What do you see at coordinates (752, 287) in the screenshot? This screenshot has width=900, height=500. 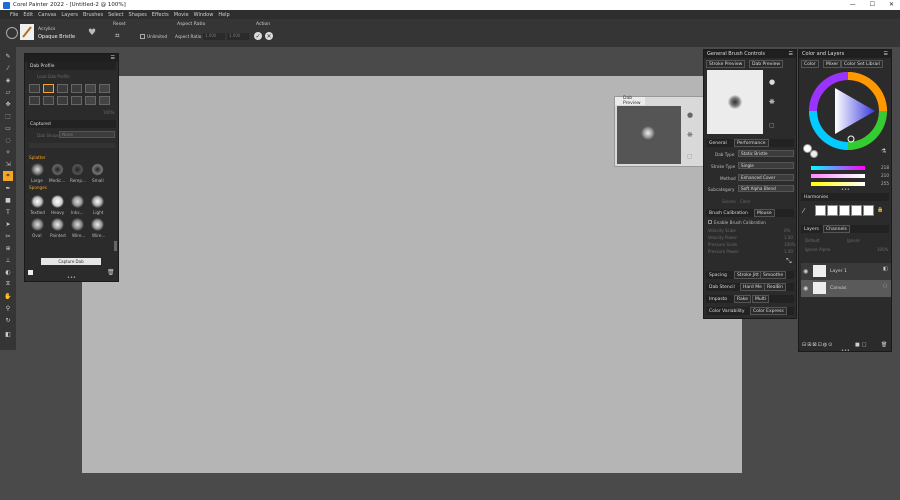 I see `tab-hard-media: Hard Me` at bounding box center [752, 287].